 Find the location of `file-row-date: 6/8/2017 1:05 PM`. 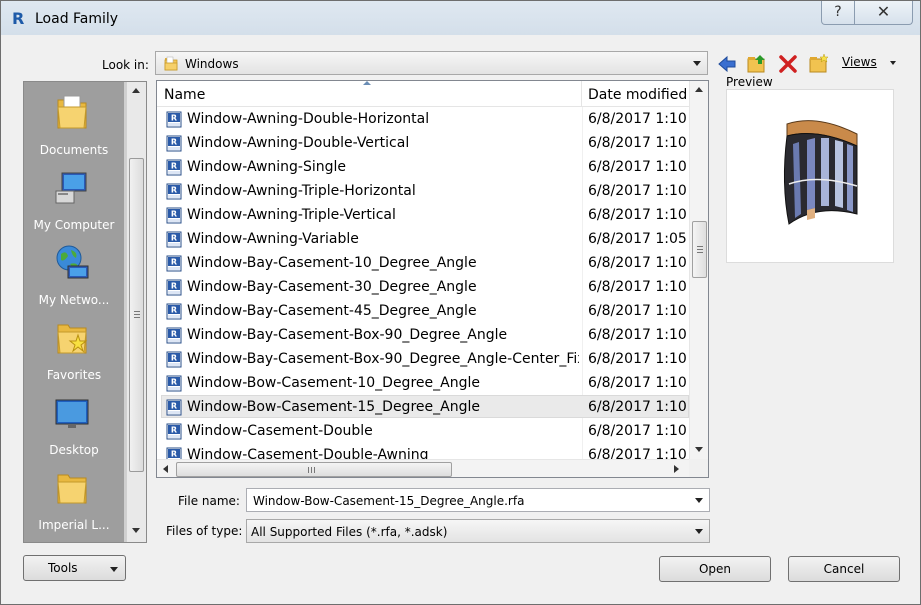

file-row-date: 6/8/2017 1:05 PM is located at coordinates (638, 239).